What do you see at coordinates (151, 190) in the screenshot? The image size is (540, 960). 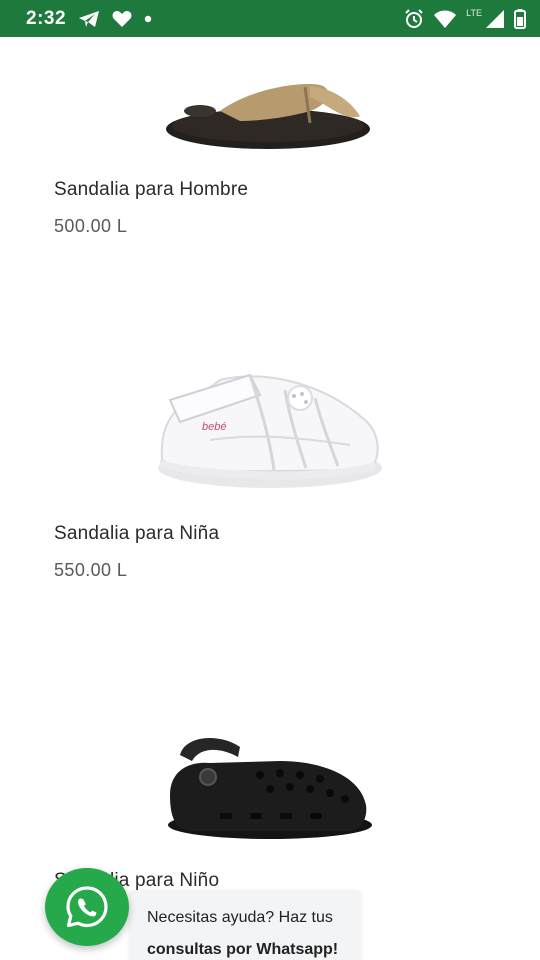 I see `product-name: Sandalia para Hombre` at bounding box center [151, 190].